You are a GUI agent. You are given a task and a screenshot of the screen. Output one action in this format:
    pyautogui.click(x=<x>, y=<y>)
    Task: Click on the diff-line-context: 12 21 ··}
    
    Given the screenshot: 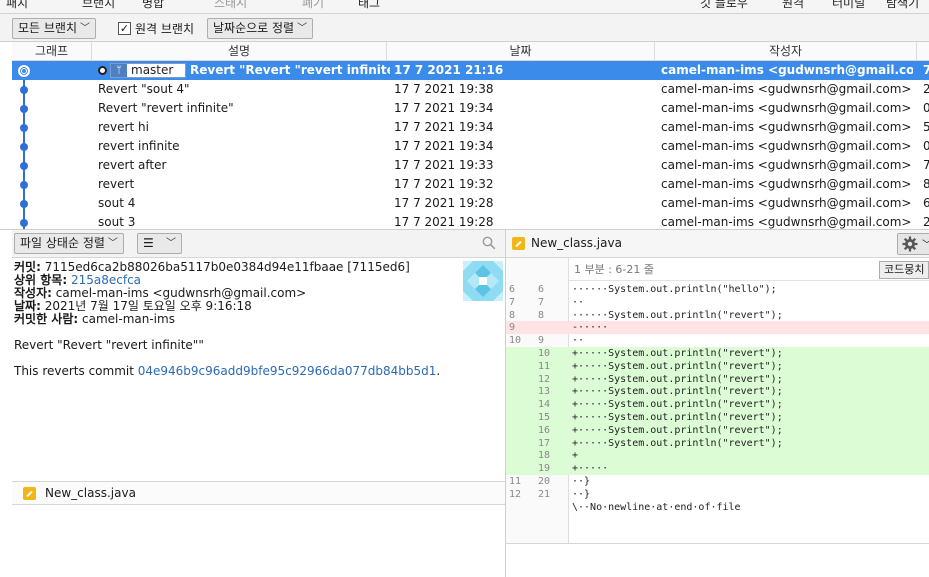 What is the action you would take?
    pyautogui.click(x=717, y=494)
    